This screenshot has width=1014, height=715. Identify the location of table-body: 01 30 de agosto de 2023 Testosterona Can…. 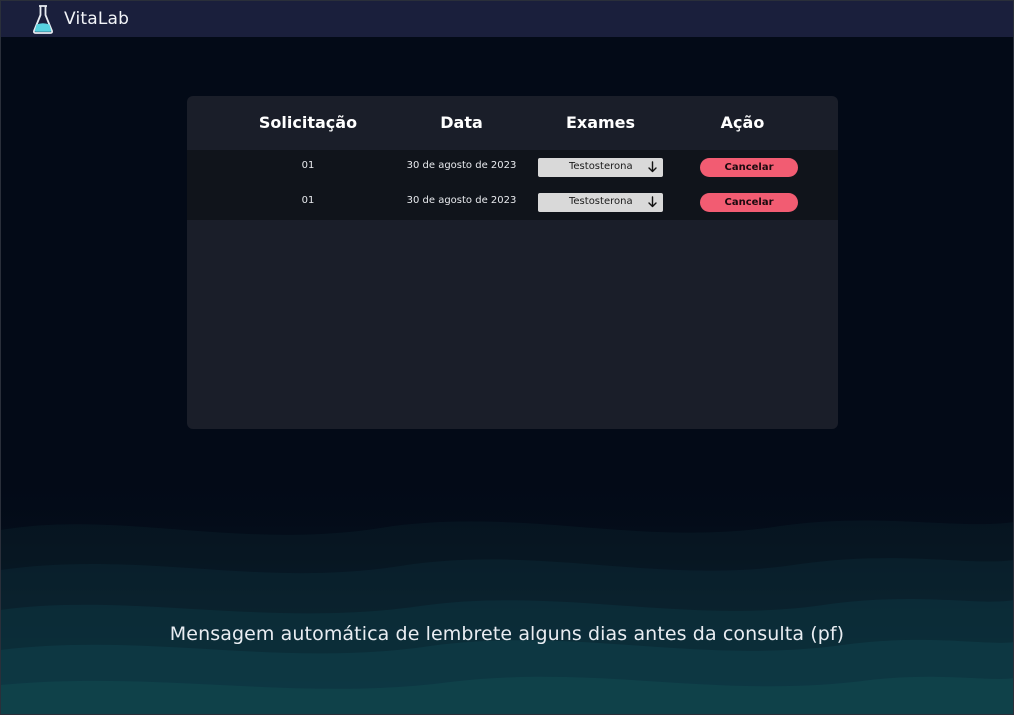
(512, 185).